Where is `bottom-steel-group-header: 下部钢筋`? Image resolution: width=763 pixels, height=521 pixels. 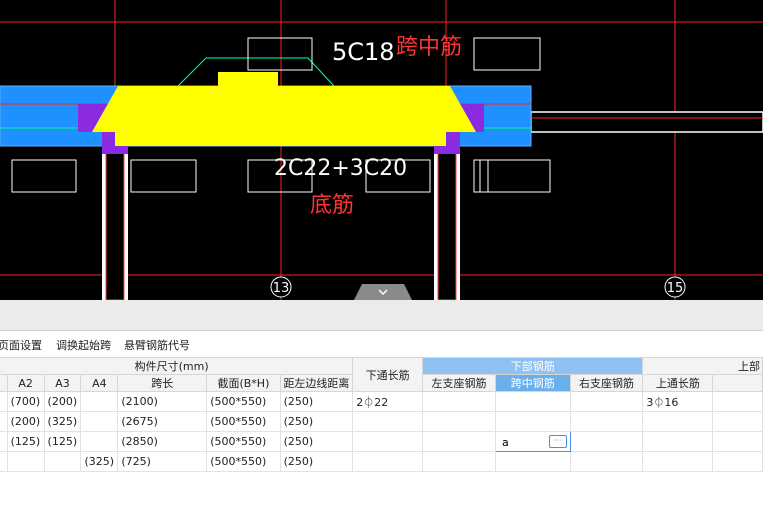 bottom-steel-group-header: 下部钢筋 is located at coordinates (533, 366).